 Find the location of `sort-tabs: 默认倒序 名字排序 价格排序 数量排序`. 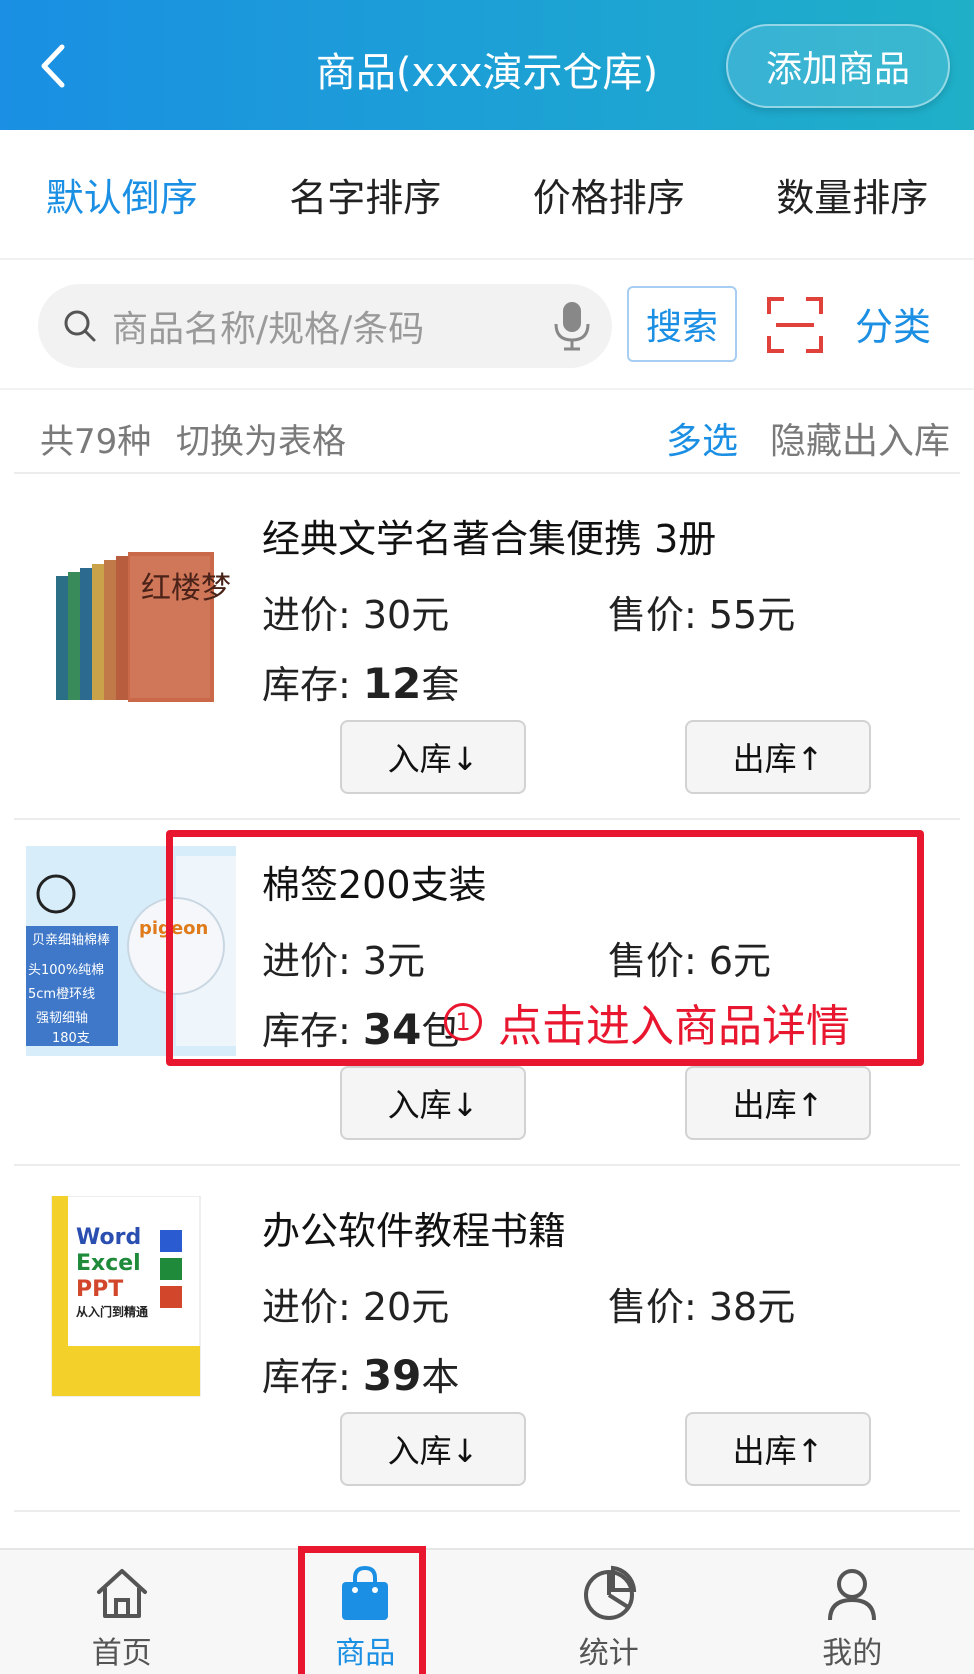

sort-tabs: 默认倒序 名字排序 价格排序 数量排序 is located at coordinates (487, 195).